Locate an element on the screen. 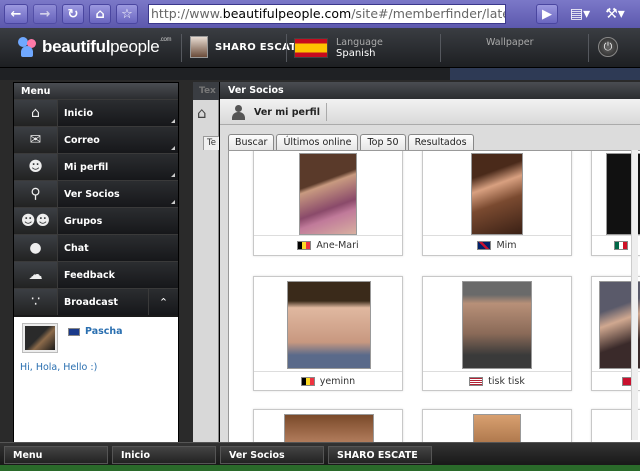 The image size is (640, 471). bookmark-button: ☆ is located at coordinates (127, 14).